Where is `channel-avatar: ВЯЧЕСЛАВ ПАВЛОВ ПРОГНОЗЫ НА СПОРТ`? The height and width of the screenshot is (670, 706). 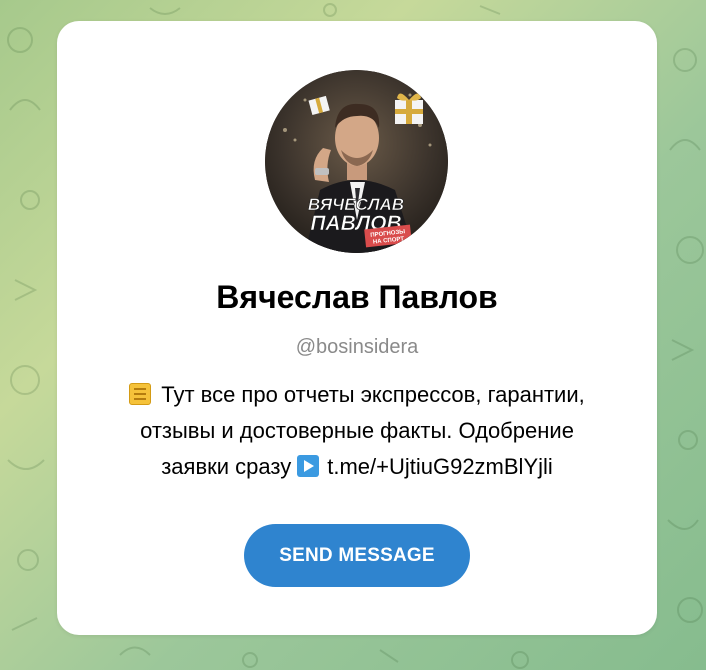
channel-avatar: ВЯЧЕСЛАВ ПАВЛОВ ПРОГНОЗЫ НА СПОРТ is located at coordinates (356, 161).